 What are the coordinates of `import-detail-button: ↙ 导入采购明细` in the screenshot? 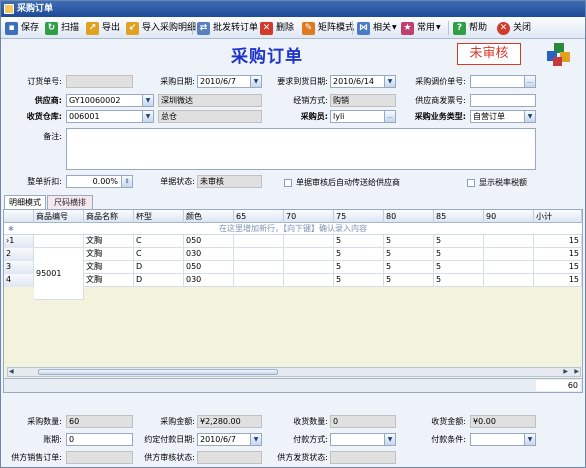 It's located at (161, 28).